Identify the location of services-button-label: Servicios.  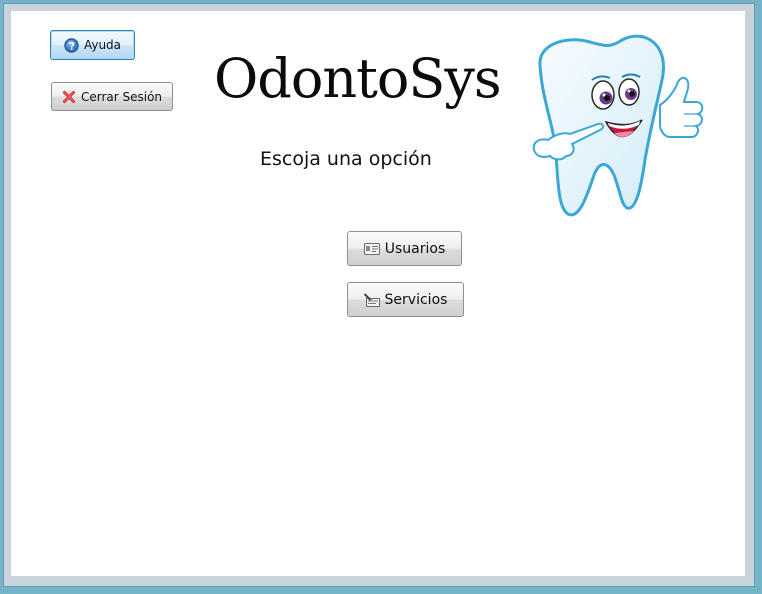
(416, 299).